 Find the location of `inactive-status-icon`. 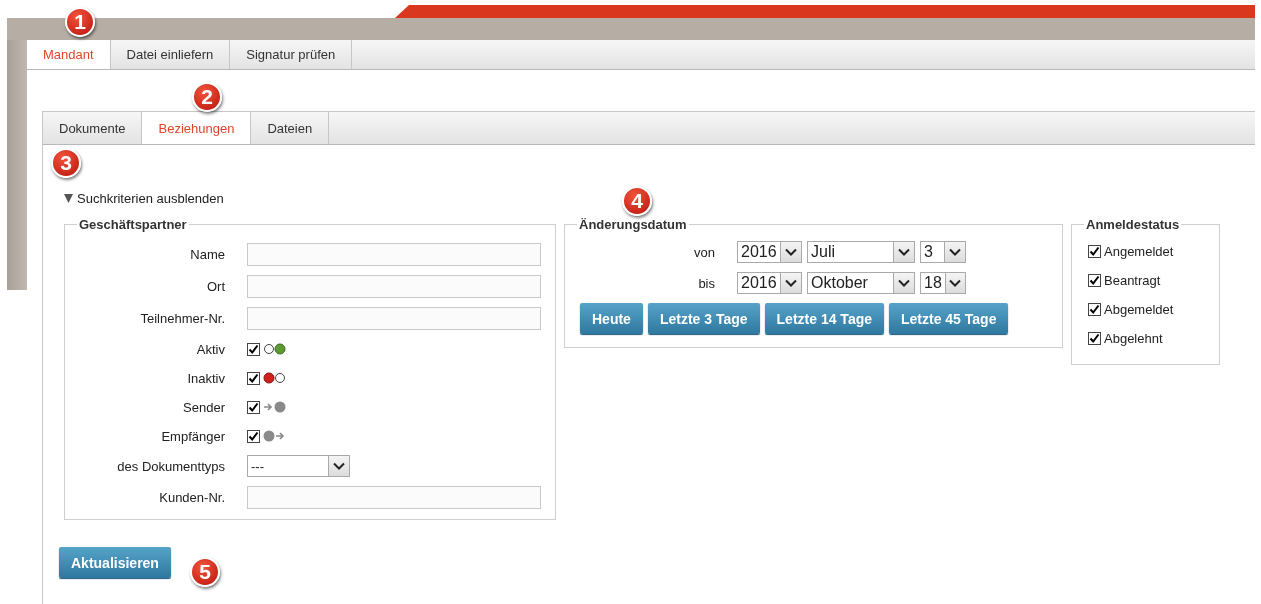

inactive-status-icon is located at coordinates (274, 378).